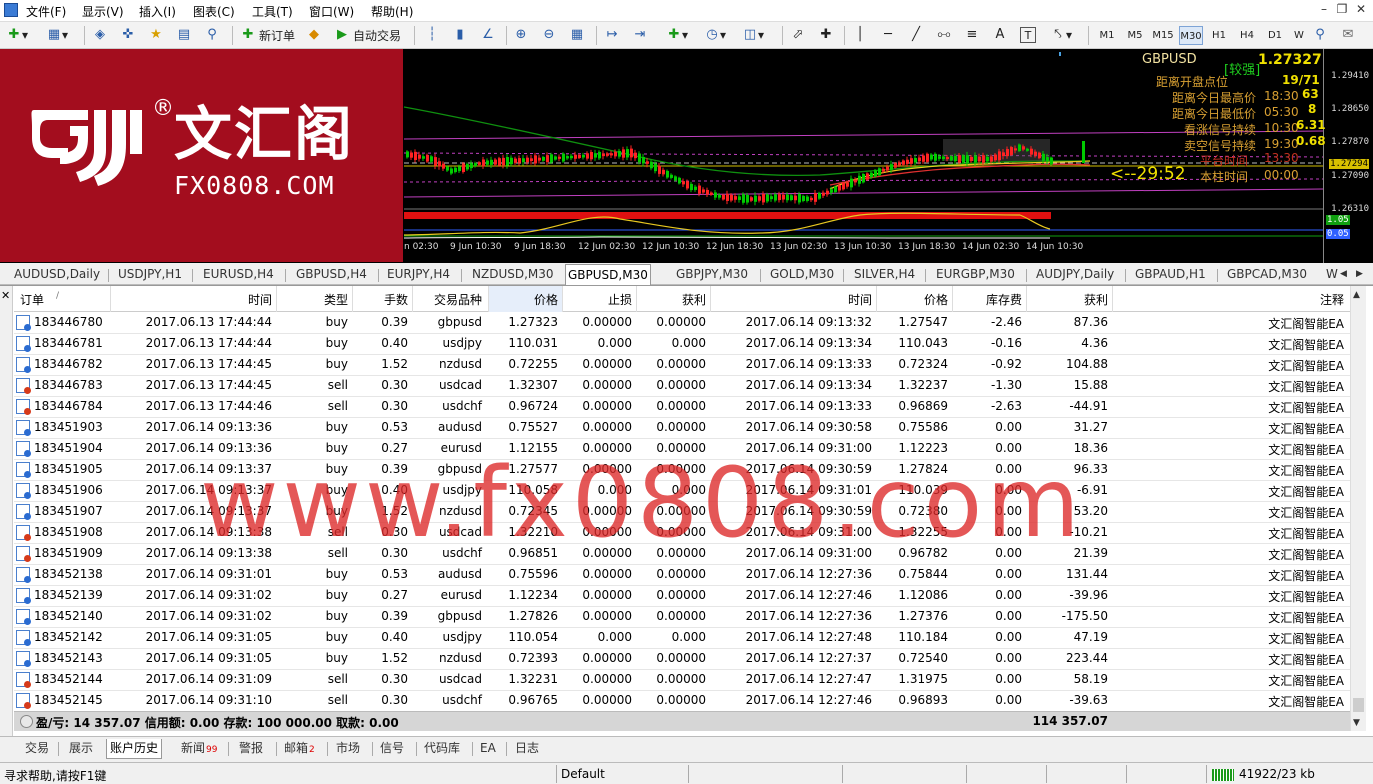 Image resolution: width=1373 pixels, height=784 pixels. Describe the element at coordinates (251, 749) in the screenshot. I see `tab-alerts: 警报` at that location.